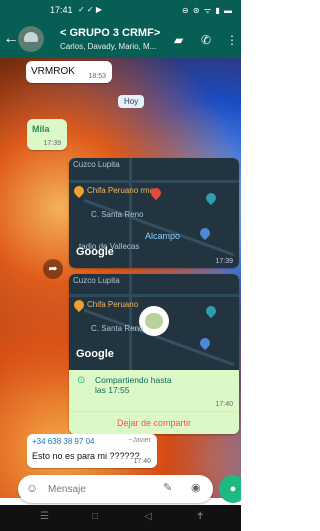  What do you see at coordinates (207, 10) in the screenshot?
I see `status-system-icons: ⊖ ⊛ ᯤ ▮ ▬` at bounding box center [207, 10].